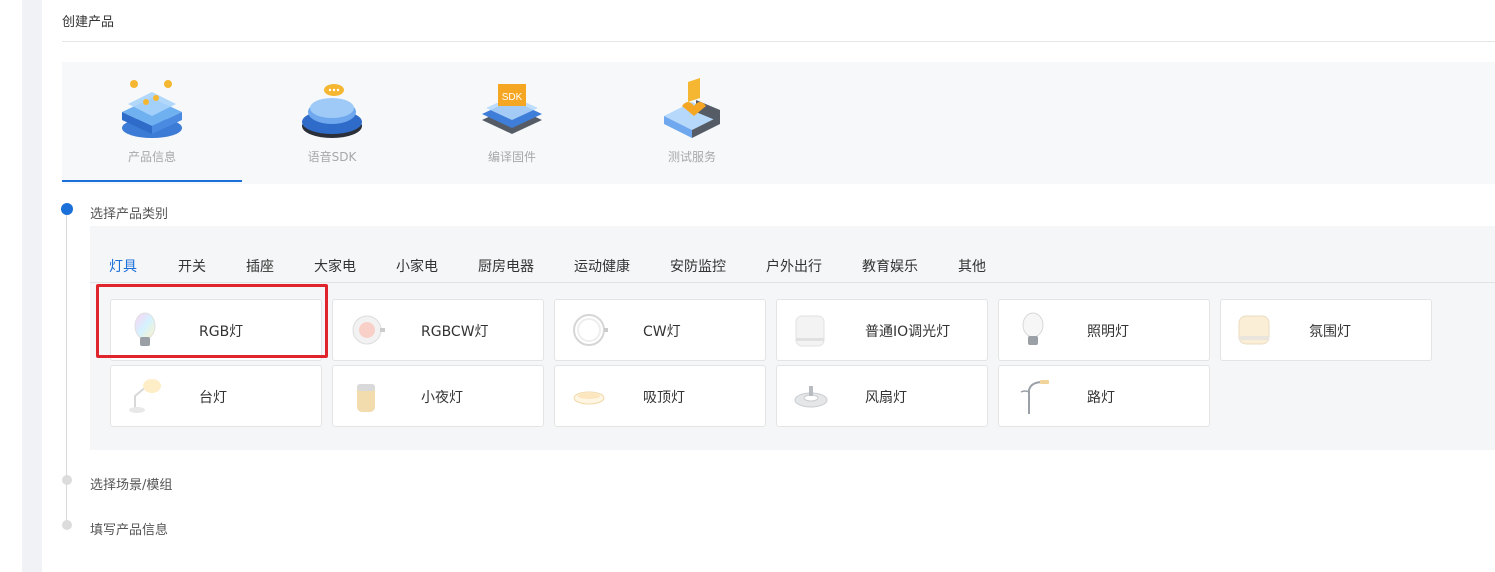  I want to click on desk-lamp-icon, so click(145, 396).